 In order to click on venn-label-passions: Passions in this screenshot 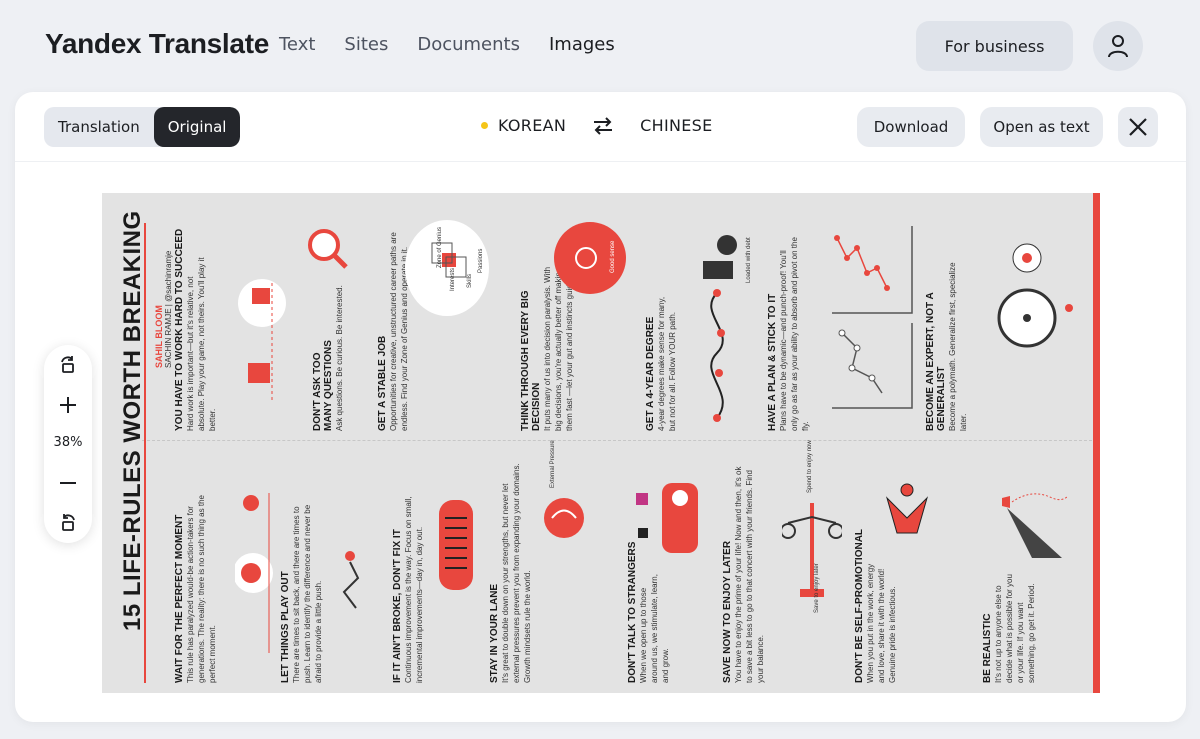, I will do `click(481, 260)`.